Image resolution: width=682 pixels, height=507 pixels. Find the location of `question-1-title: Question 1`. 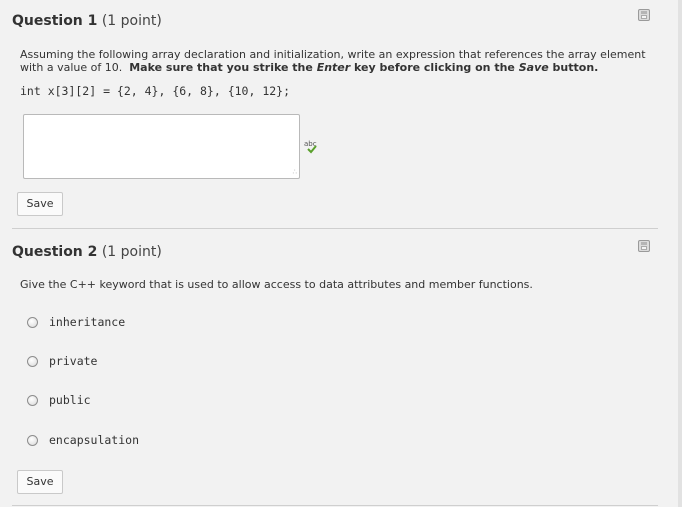

question-1-title: Question 1 is located at coordinates (55, 21).